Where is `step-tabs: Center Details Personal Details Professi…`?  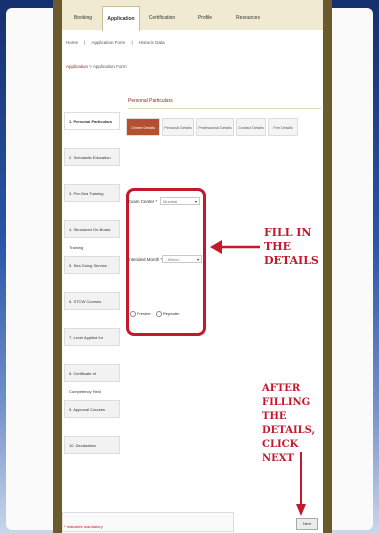
step-tabs: Center Details Personal Details Professi… is located at coordinates (224, 127).